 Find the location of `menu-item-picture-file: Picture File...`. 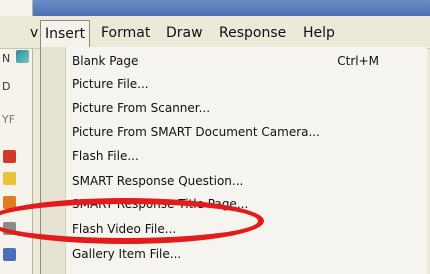

menu-item-picture-file: Picture File... is located at coordinates (246, 84).